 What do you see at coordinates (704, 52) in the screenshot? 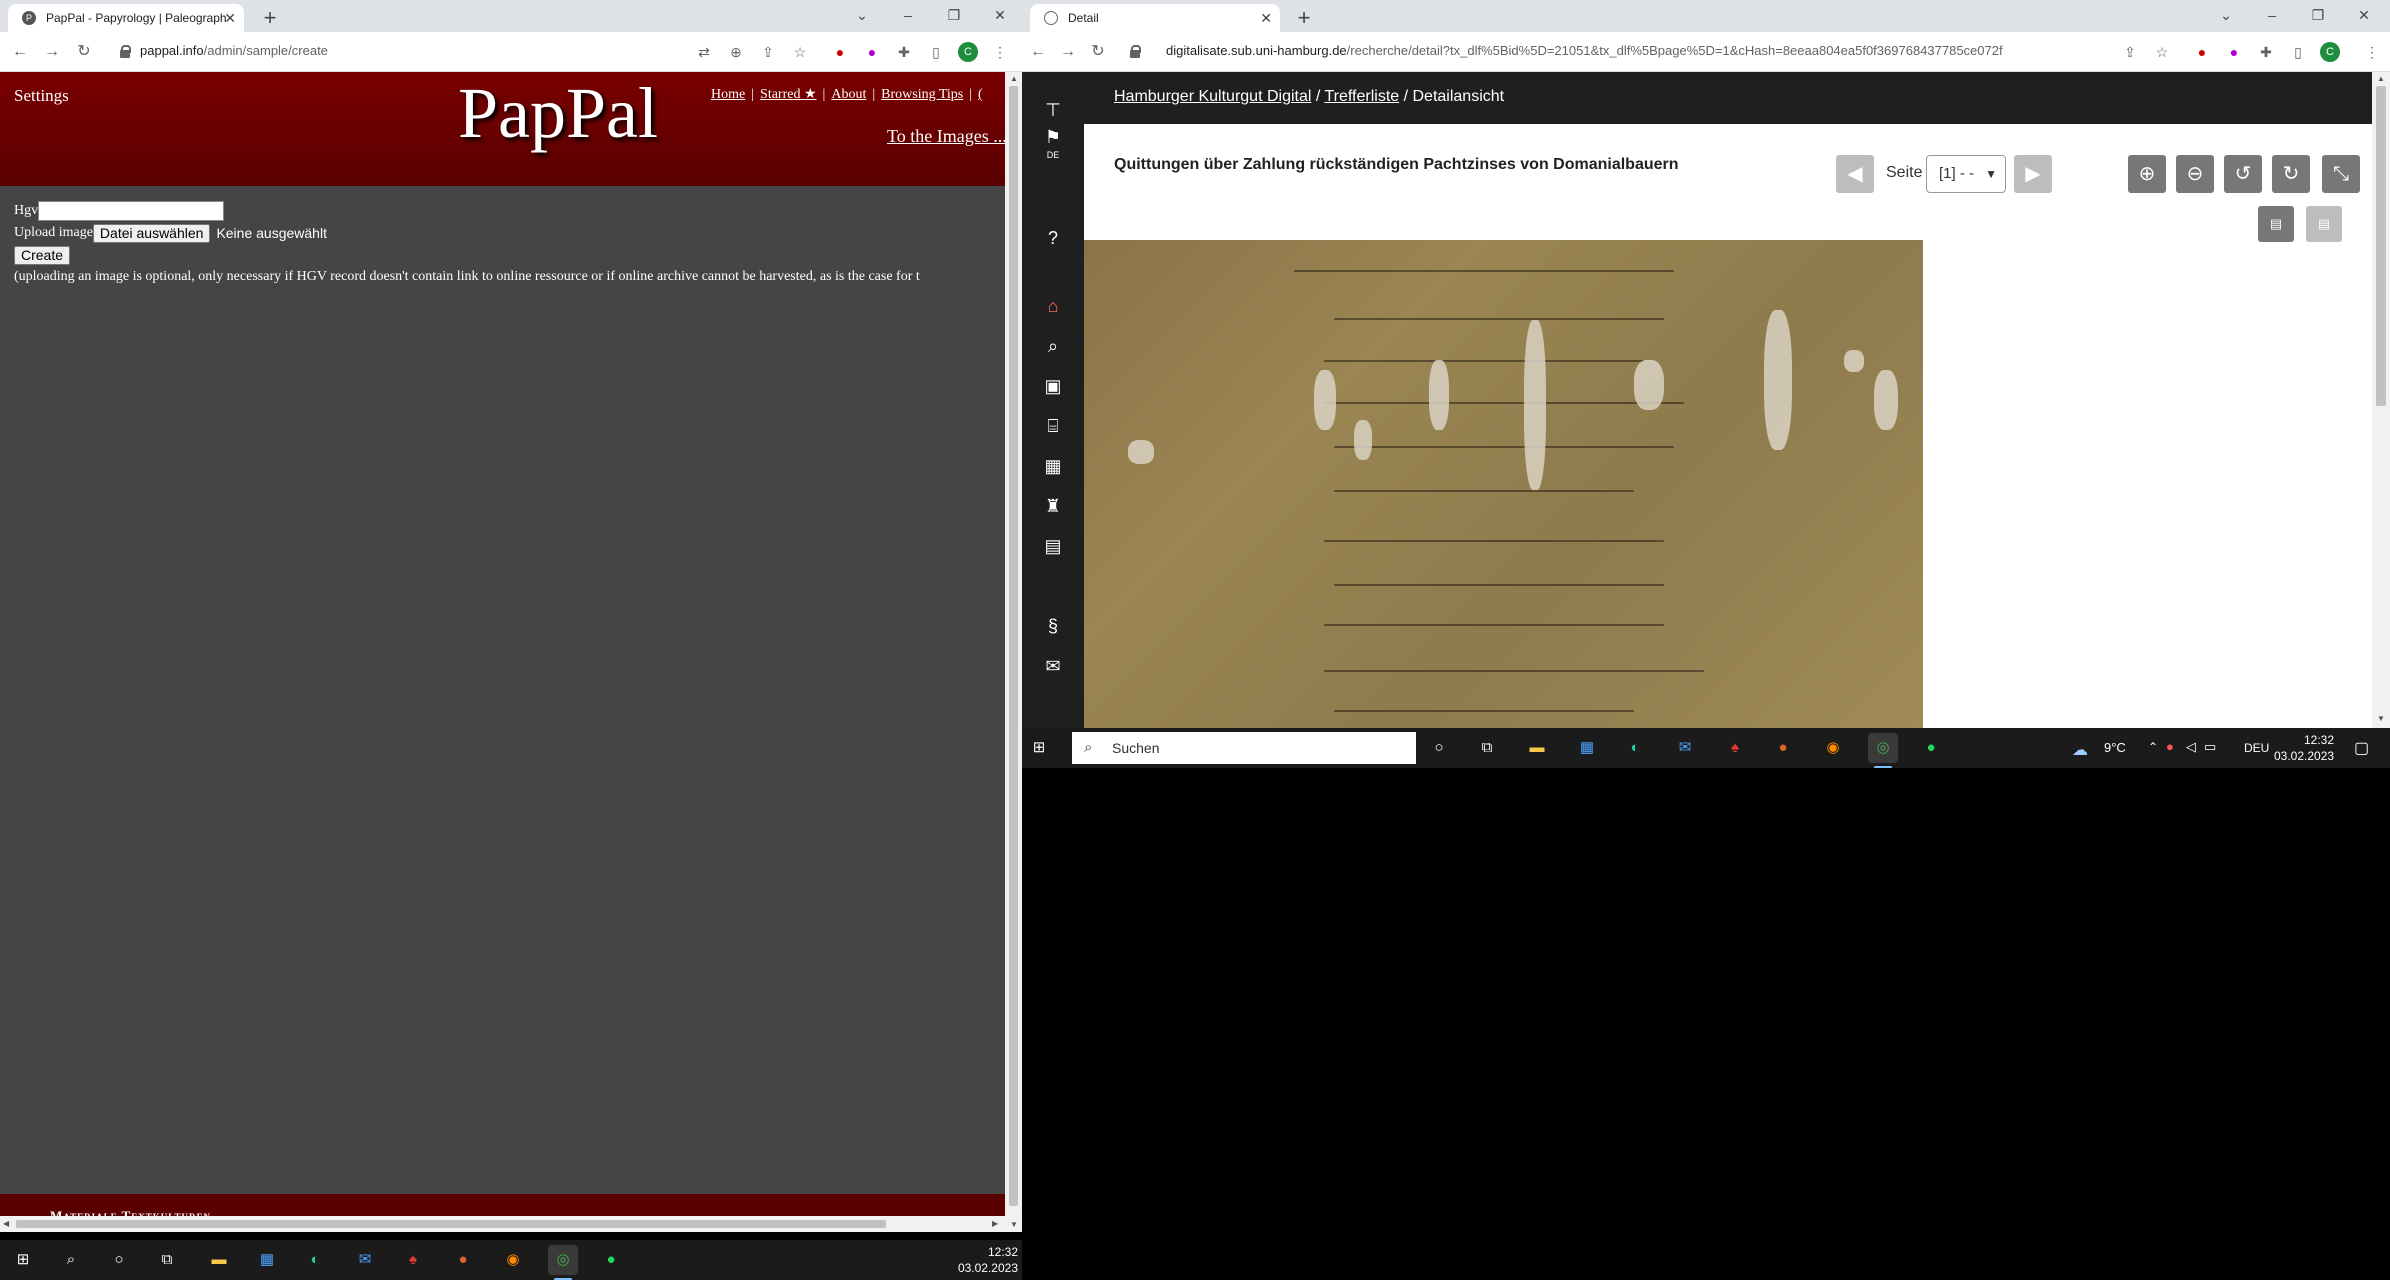
I see `translate-icon: ⇄` at bounding box center [704, 52].